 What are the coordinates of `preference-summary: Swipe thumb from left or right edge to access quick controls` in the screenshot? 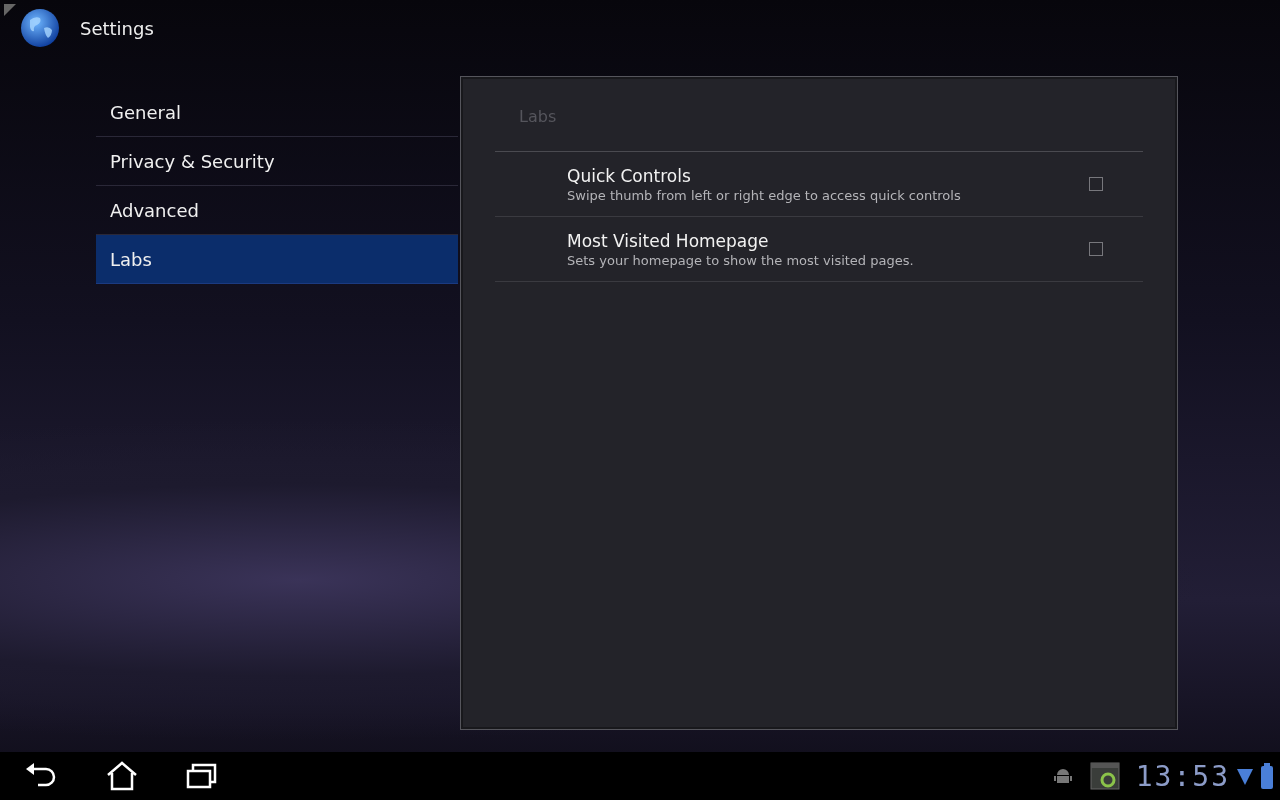 It's located at (764, 195).